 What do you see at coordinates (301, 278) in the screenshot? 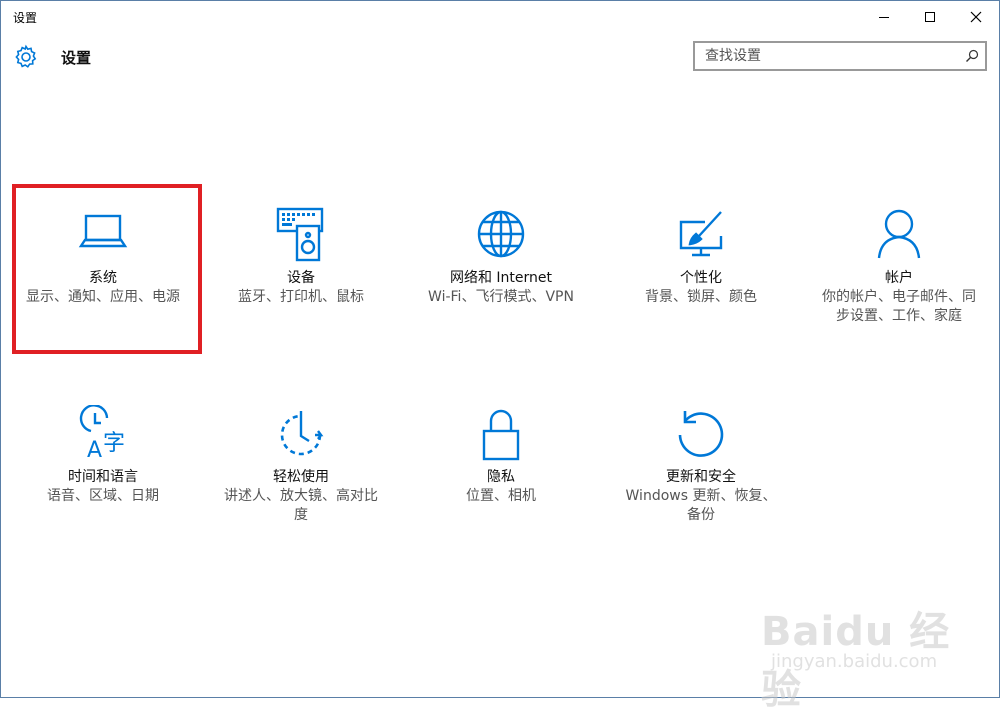
I see `tile-title: 设备` at bounding box center [301, 278].